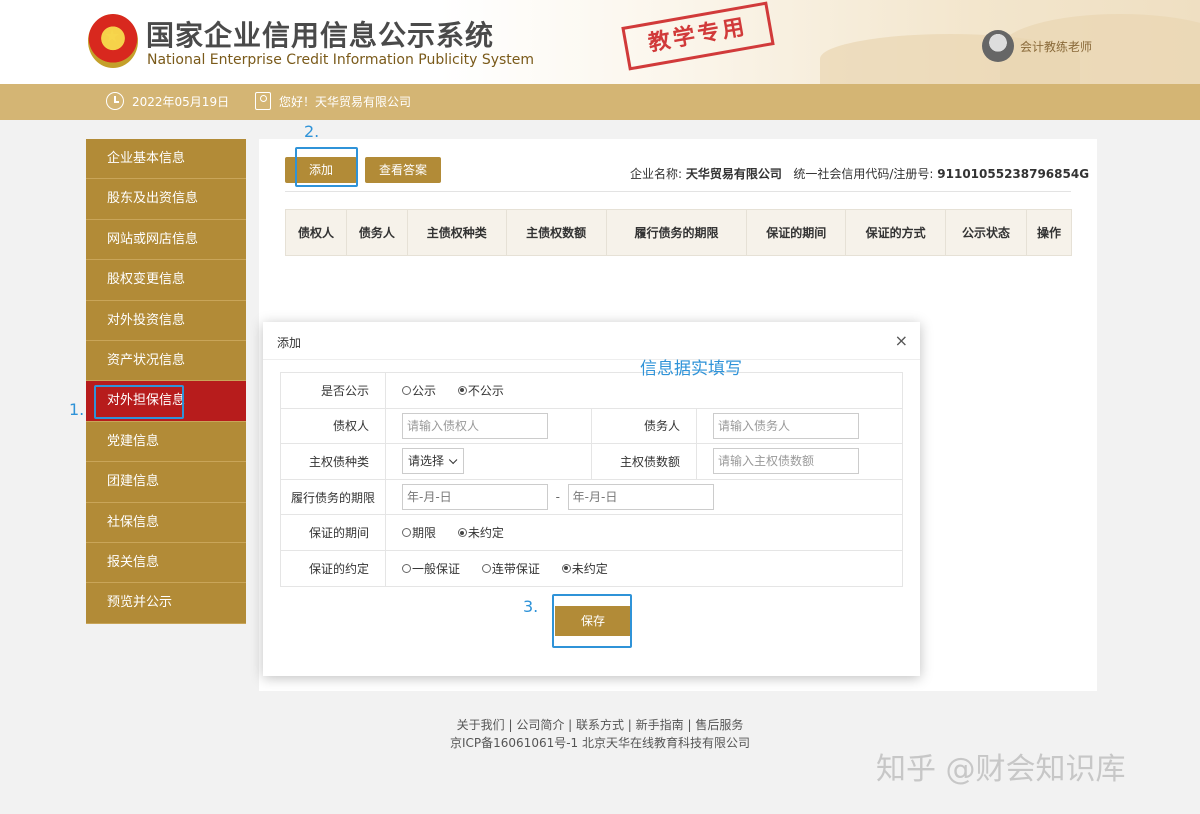 This screenshot has height=814, width=1200. What do you see at coordinates (786, 461) in the screenshot?
I see `claim-amount-input: 请输入主权债数额` at bounding box center [786, 461].